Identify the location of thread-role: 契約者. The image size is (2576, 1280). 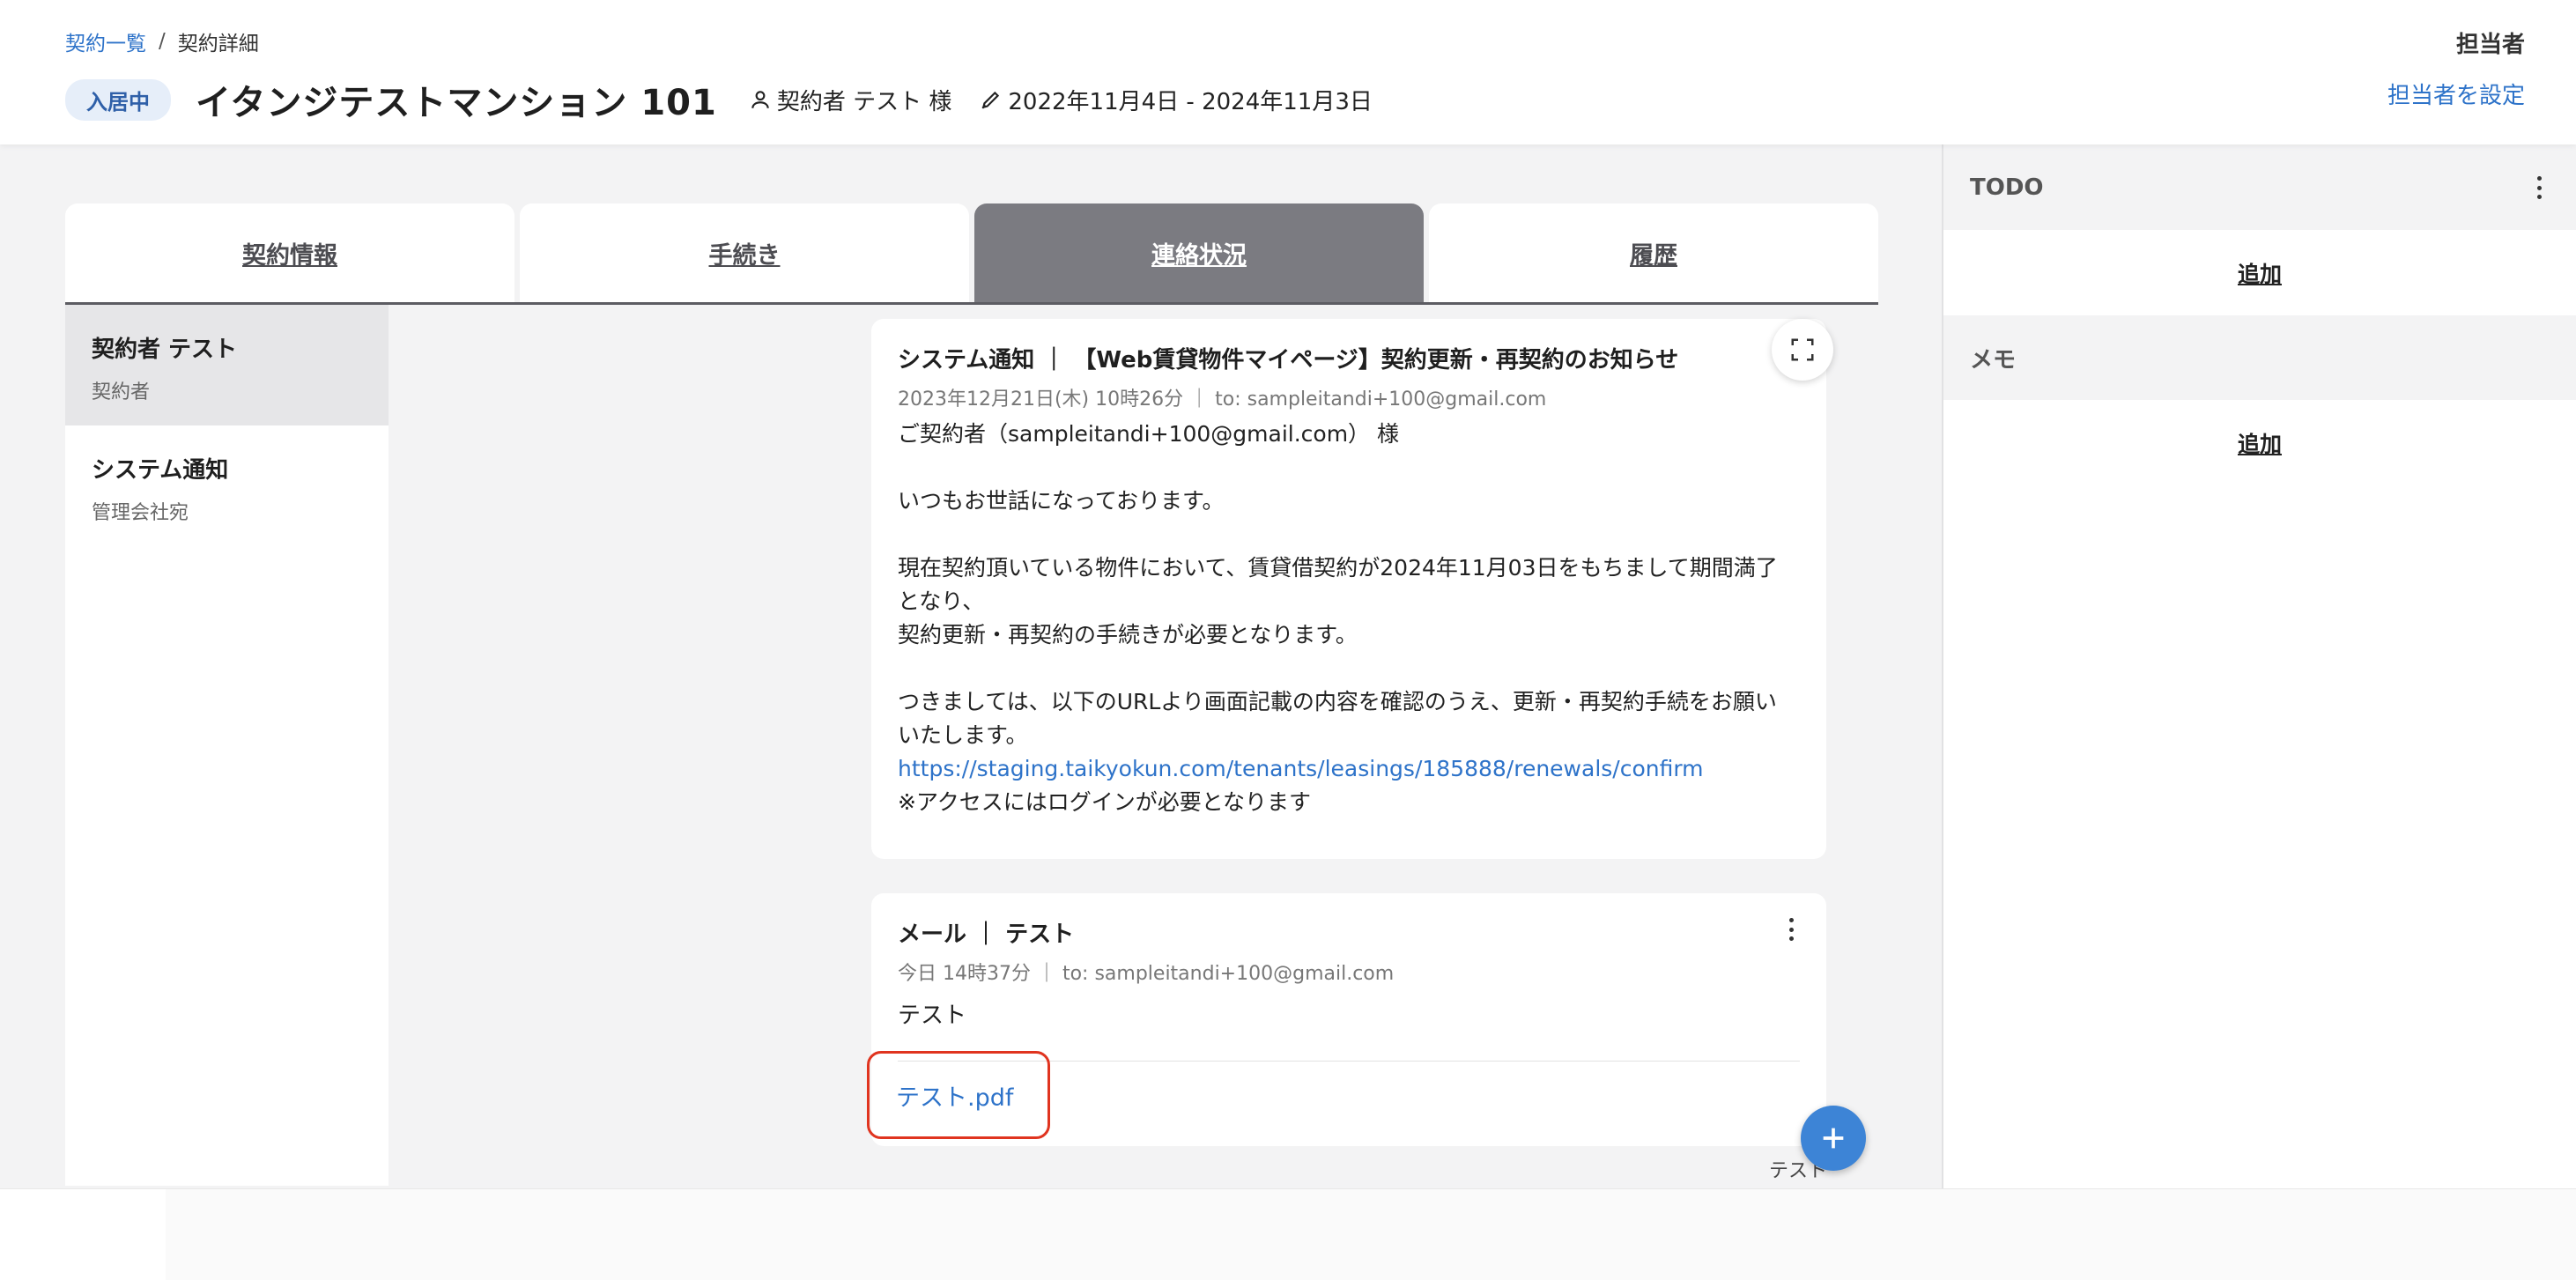
(121, 392).